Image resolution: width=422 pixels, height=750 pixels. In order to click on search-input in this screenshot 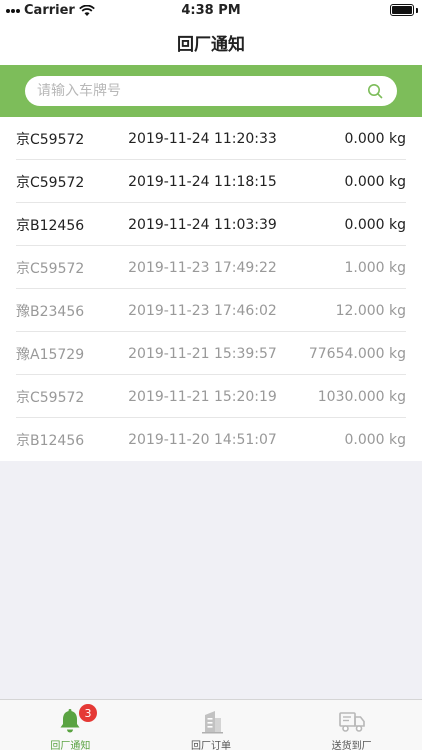, I will do `click(202, 91)`.